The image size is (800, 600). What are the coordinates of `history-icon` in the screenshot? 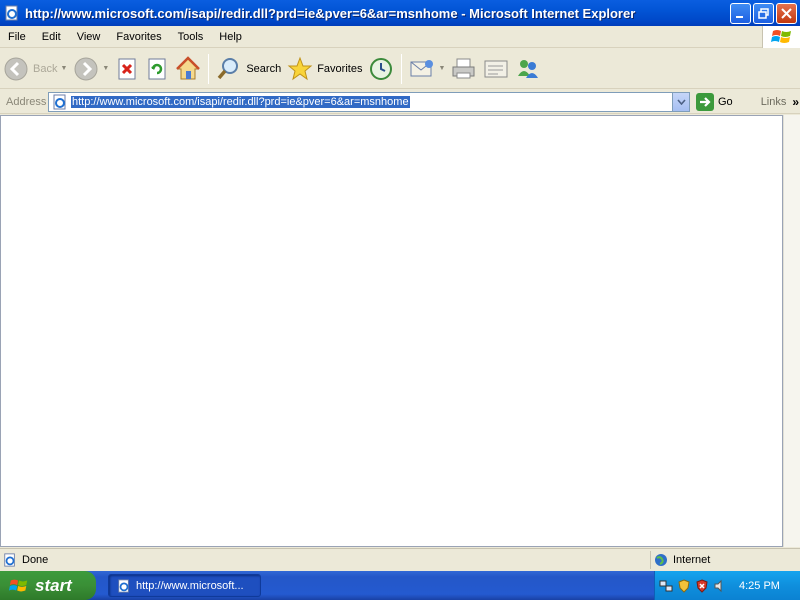 It's located at (381, 68).